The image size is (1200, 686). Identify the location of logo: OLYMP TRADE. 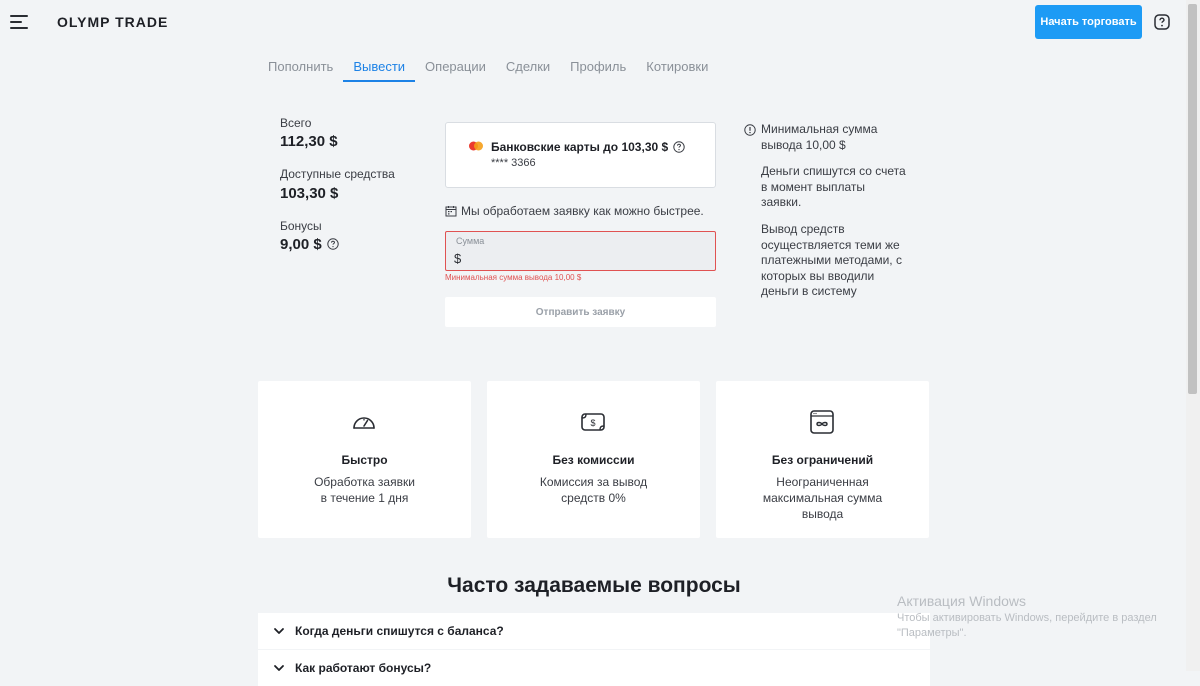
(112, 22).